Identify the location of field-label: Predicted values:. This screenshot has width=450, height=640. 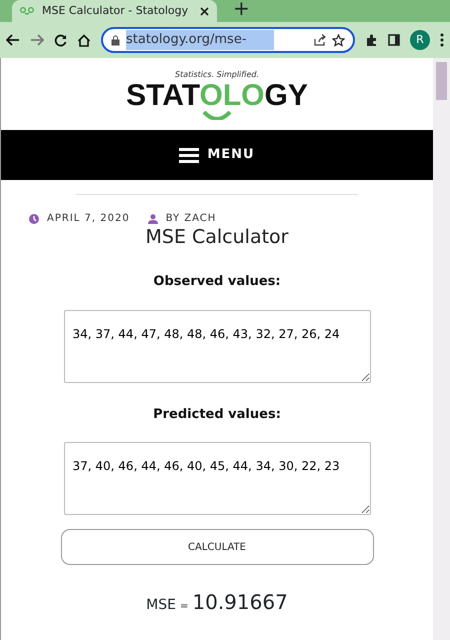
(217, 415).